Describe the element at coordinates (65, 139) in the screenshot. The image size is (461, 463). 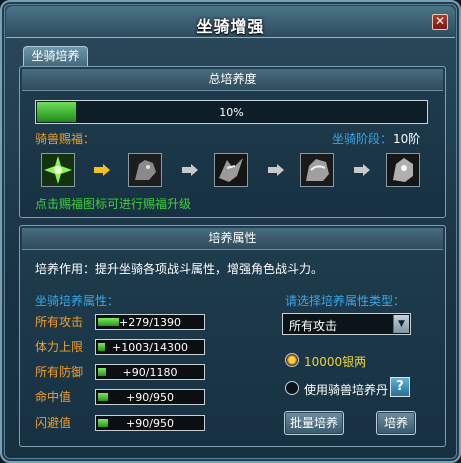
I see `bless-label: 骑兽赐福：` at that location.